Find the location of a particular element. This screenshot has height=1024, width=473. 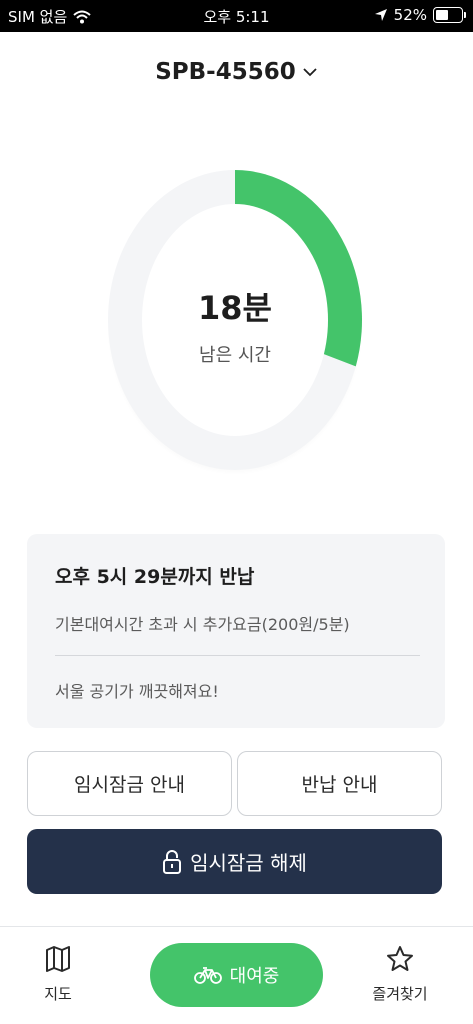

chevron-down-icon is located at coordinates (310, 72).